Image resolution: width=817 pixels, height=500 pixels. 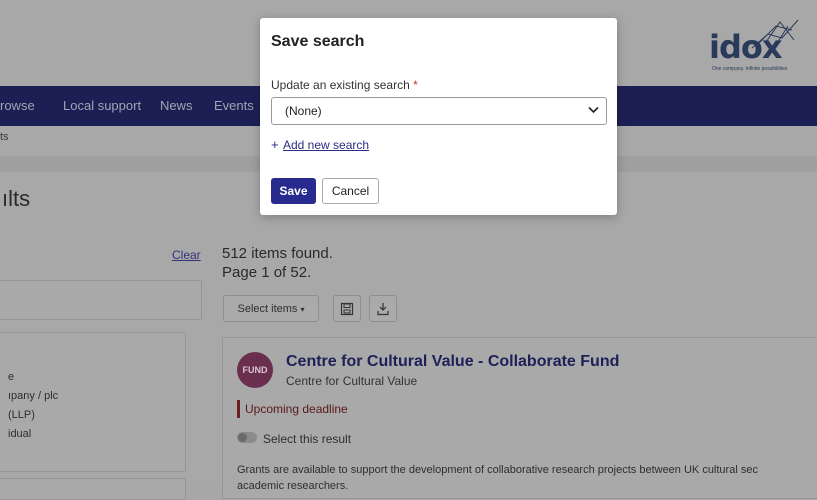 What do you see at coordinates (750, 69) in the screenshot?
I see `logo-tagline: One company. Infinite possibilities` at bounding box center [750, 69].